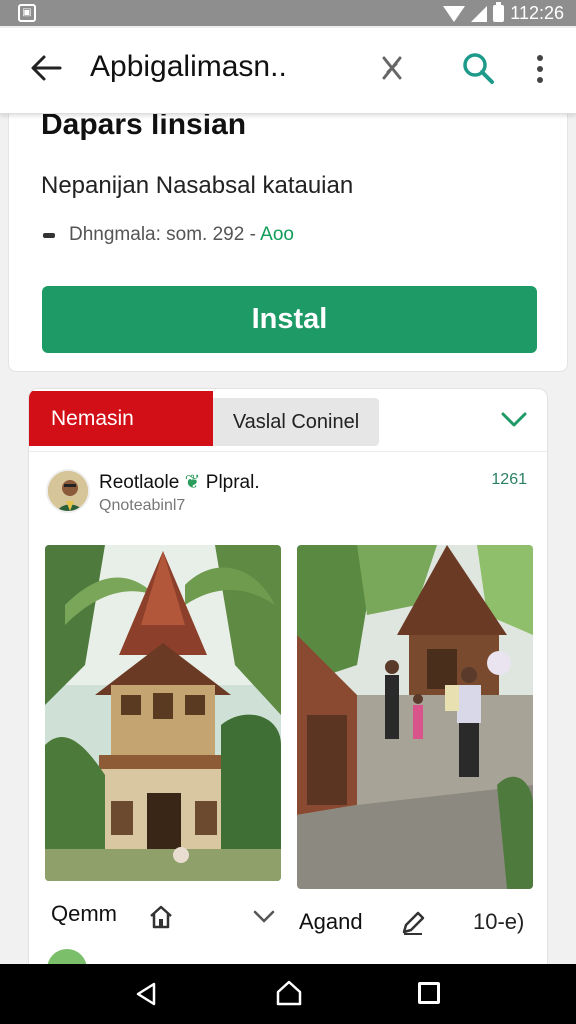 This screenshot has width=576, height=1024. Describe the element at coordinates (499, 12) in the screenshot. I see `battery-icon` at that location.